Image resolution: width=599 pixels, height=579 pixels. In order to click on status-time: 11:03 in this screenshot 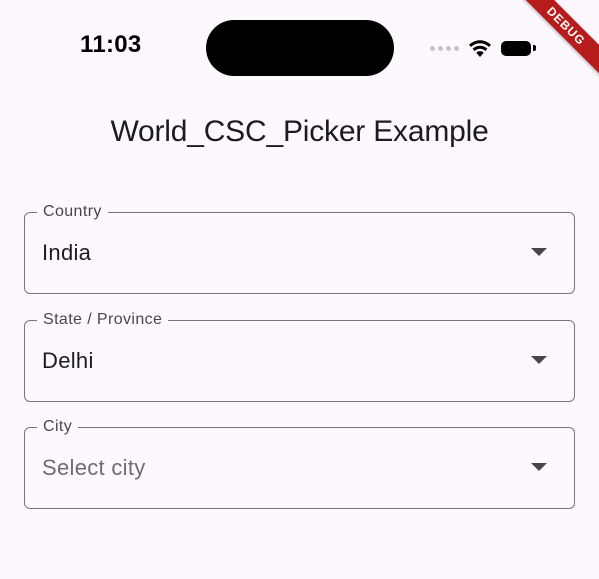, I will do `click(111, 44)`.